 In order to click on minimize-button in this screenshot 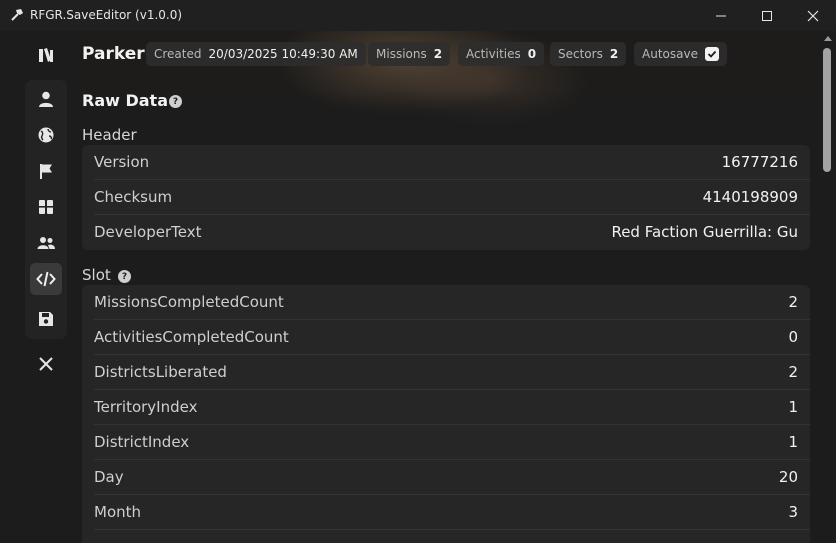, I will do `click(721, 15)`.